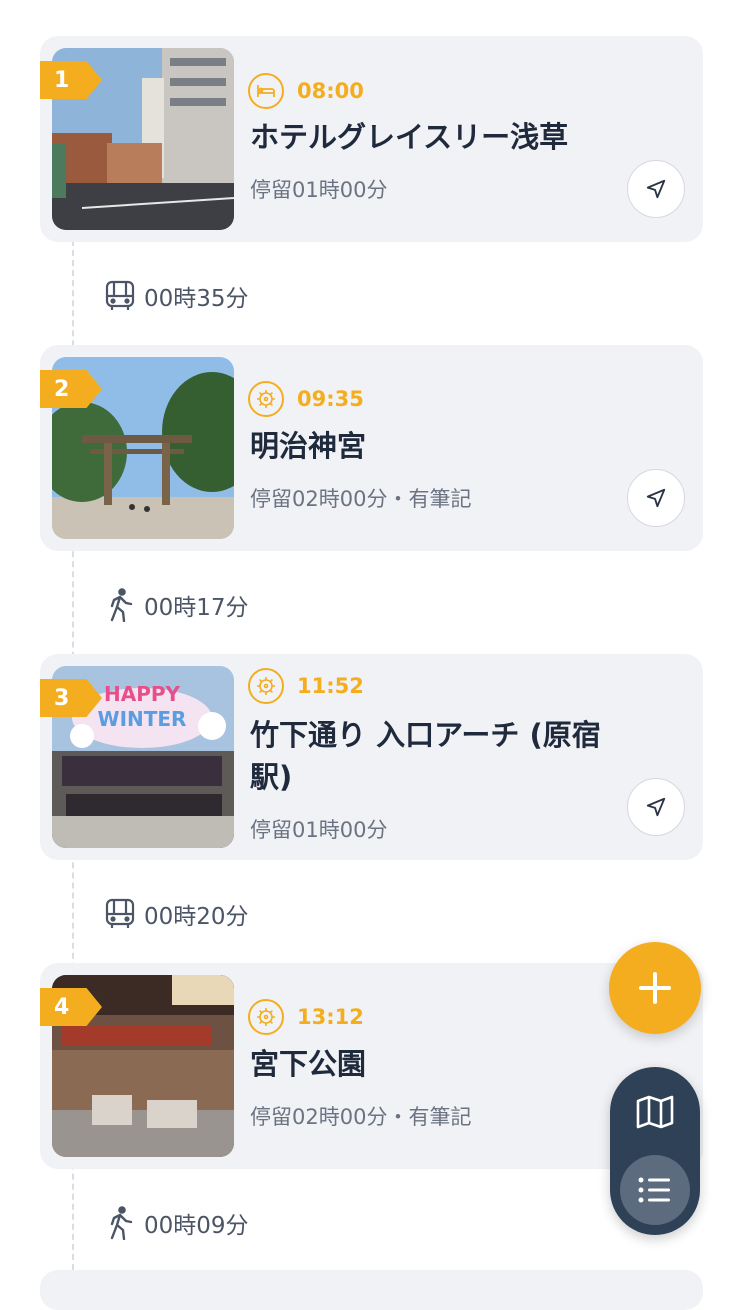 The height and width of the screenshot is (1310, 743). I want to click on stop-card-1: 1 08:00 ホテルグレイスリー浅草 停留01時00分, so click(371, 139).